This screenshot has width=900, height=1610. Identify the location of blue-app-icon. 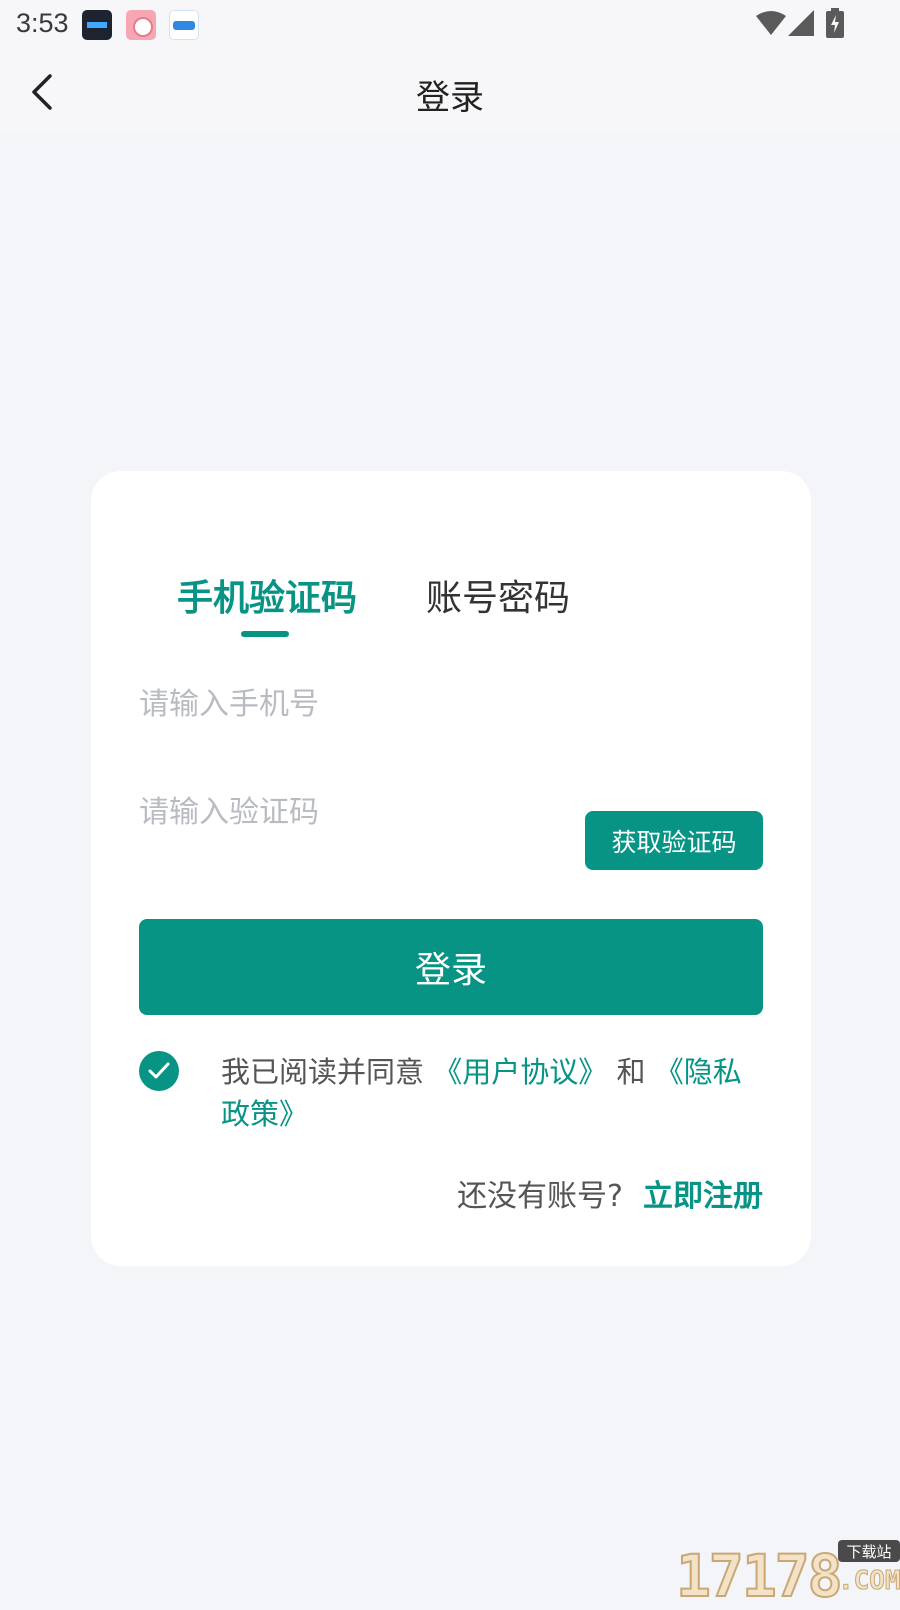
(184, 25).